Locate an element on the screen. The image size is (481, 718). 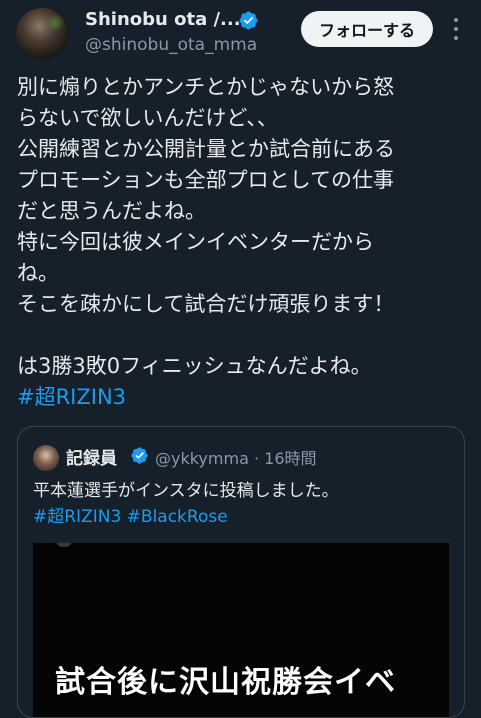
media-speck is located at coordinates (64, 545).